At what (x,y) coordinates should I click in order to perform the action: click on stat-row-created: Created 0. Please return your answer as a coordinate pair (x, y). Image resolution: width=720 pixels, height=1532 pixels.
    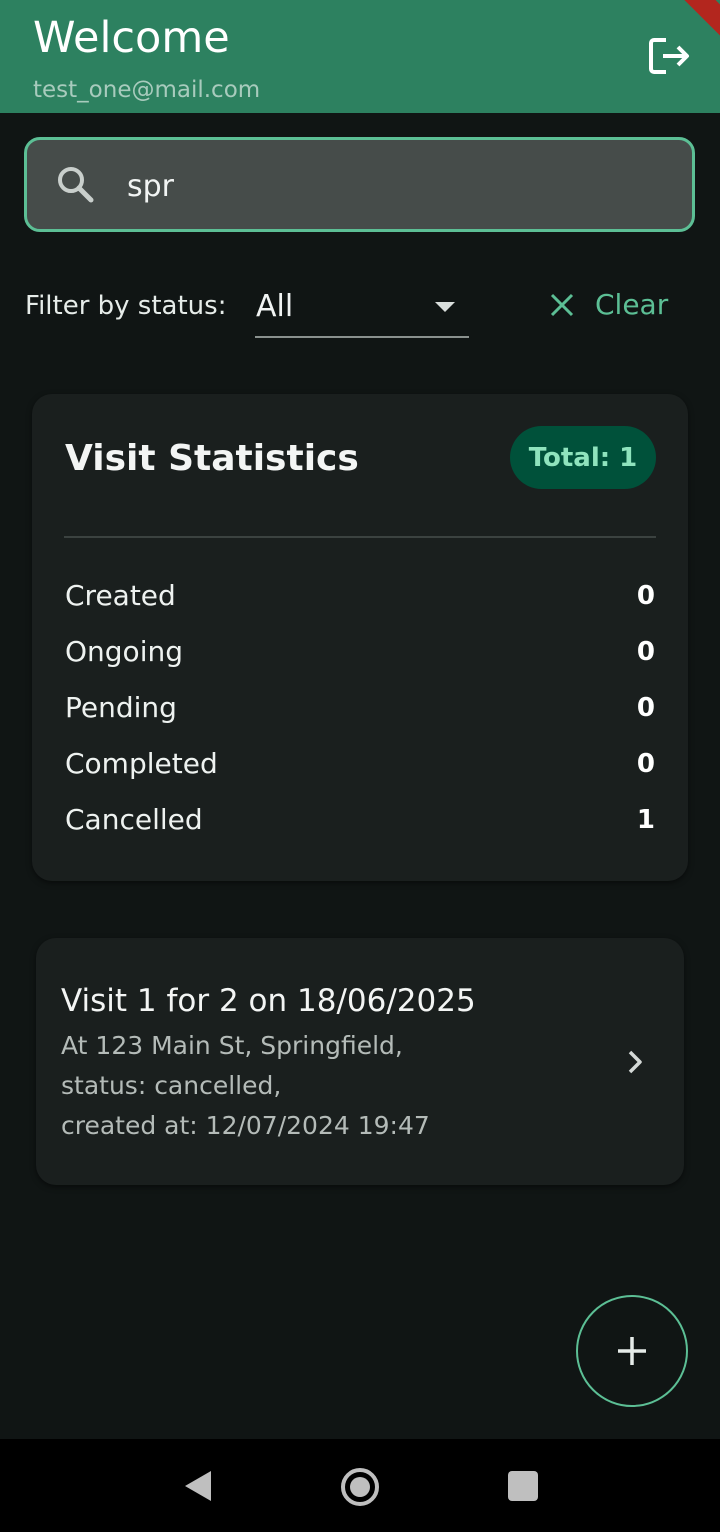
    Looking at the image, I should click on (360, 596).